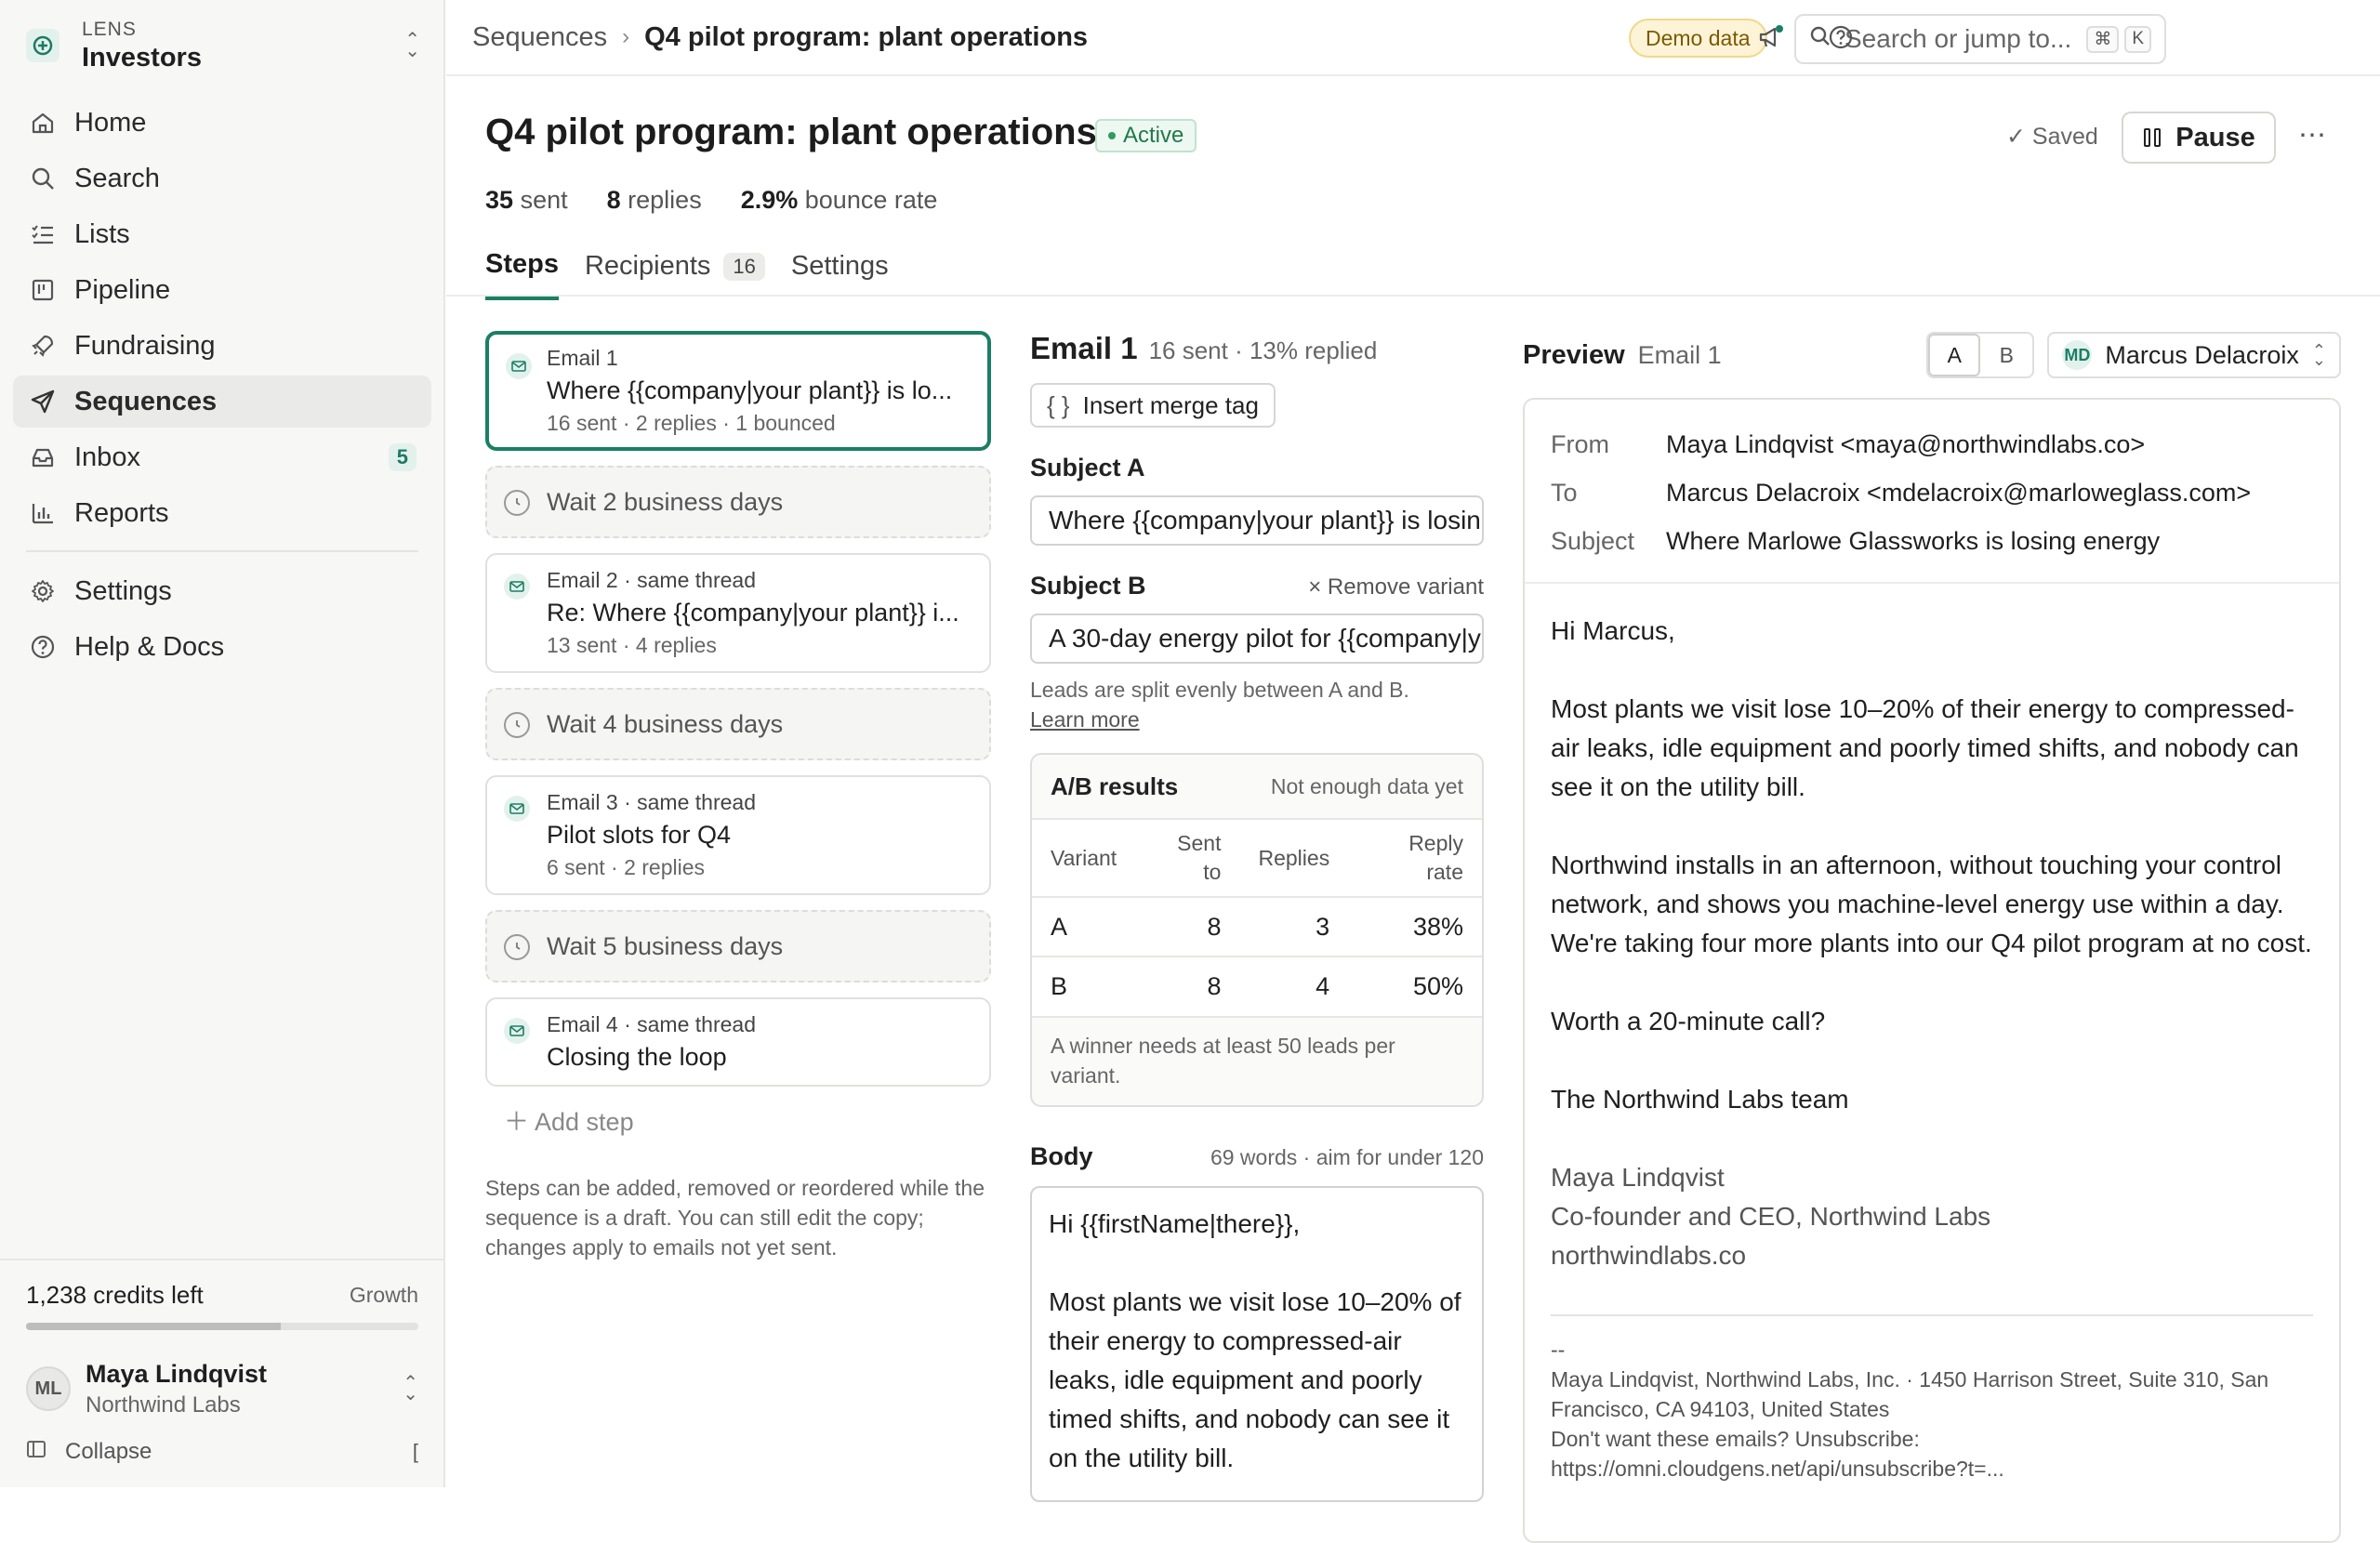 The height and width of the screenshot is (1543, 2380). I want to click on recipient-select: MD Marcus Delacroix ⌃ ⌄, so click(2194, 355).